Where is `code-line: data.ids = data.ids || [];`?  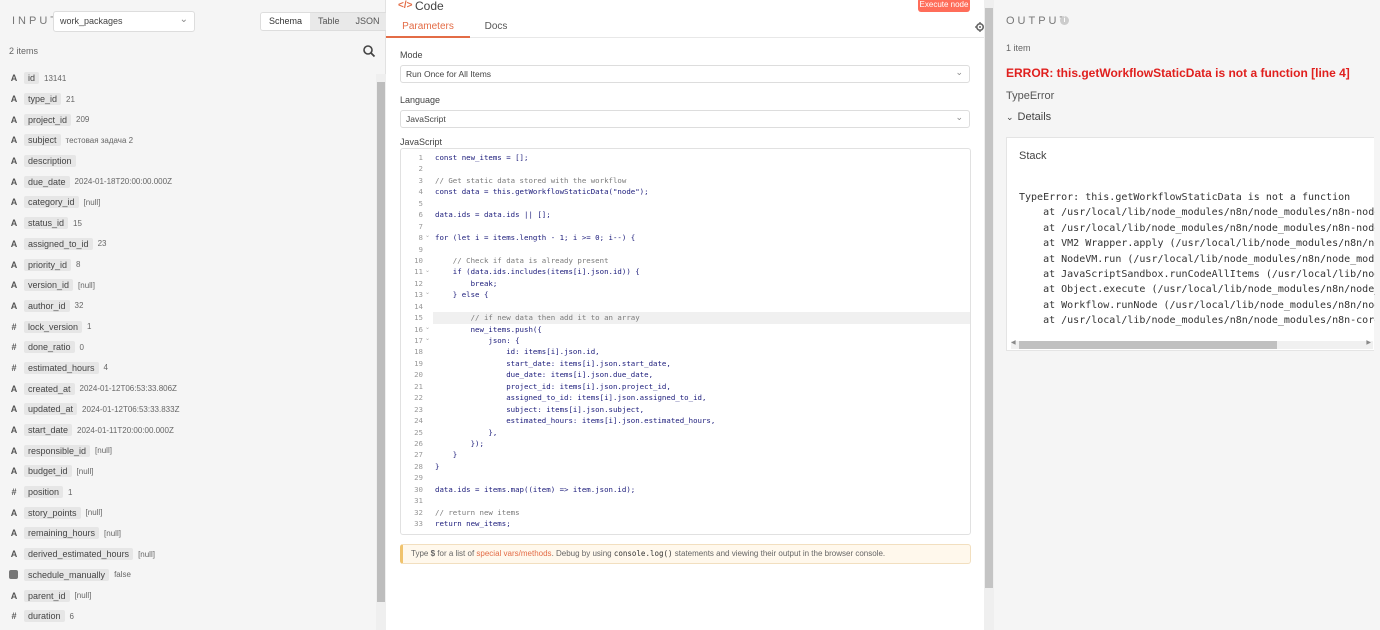
code-line: data.ids = data.ids || []; is located at coordinates (701, 214).